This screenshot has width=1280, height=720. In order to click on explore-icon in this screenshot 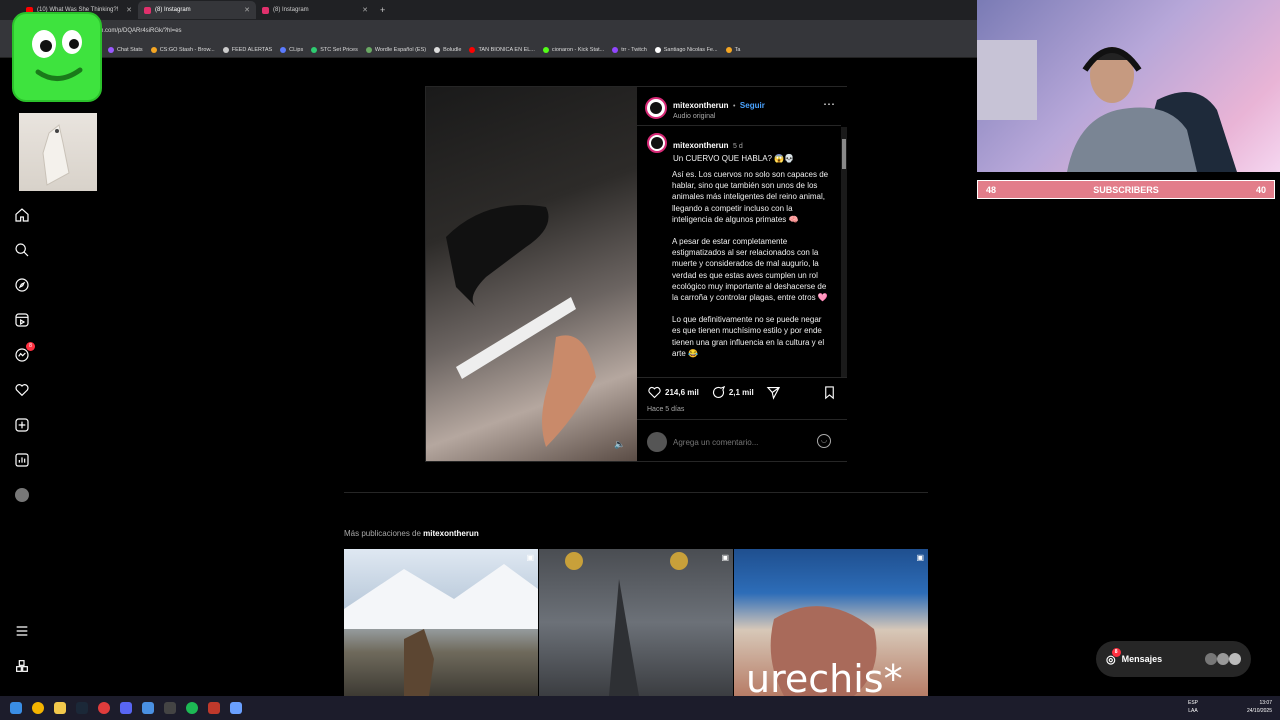, I will do `click(22, 285)`.